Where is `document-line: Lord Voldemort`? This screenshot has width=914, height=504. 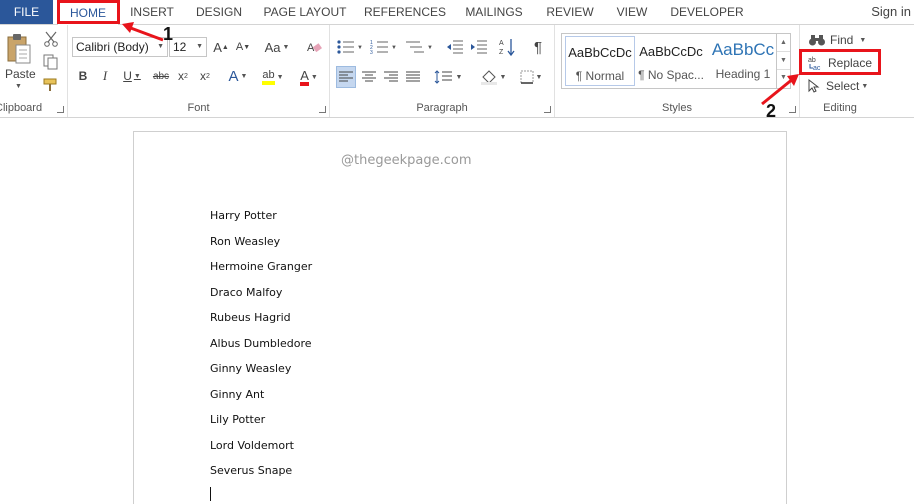 document-line: Lord Voldemort is located at coordinates (261, 452).